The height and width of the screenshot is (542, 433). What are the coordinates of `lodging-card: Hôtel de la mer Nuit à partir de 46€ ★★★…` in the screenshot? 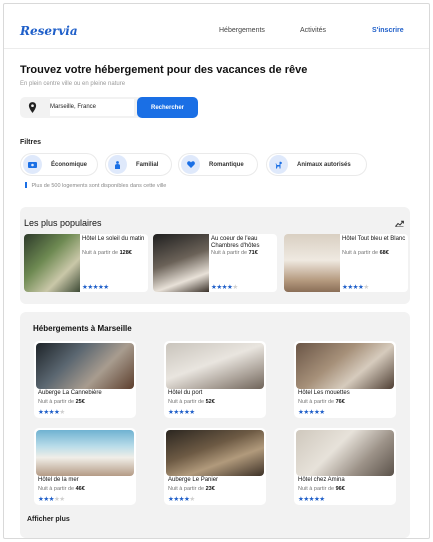 It's located at (85, 466).